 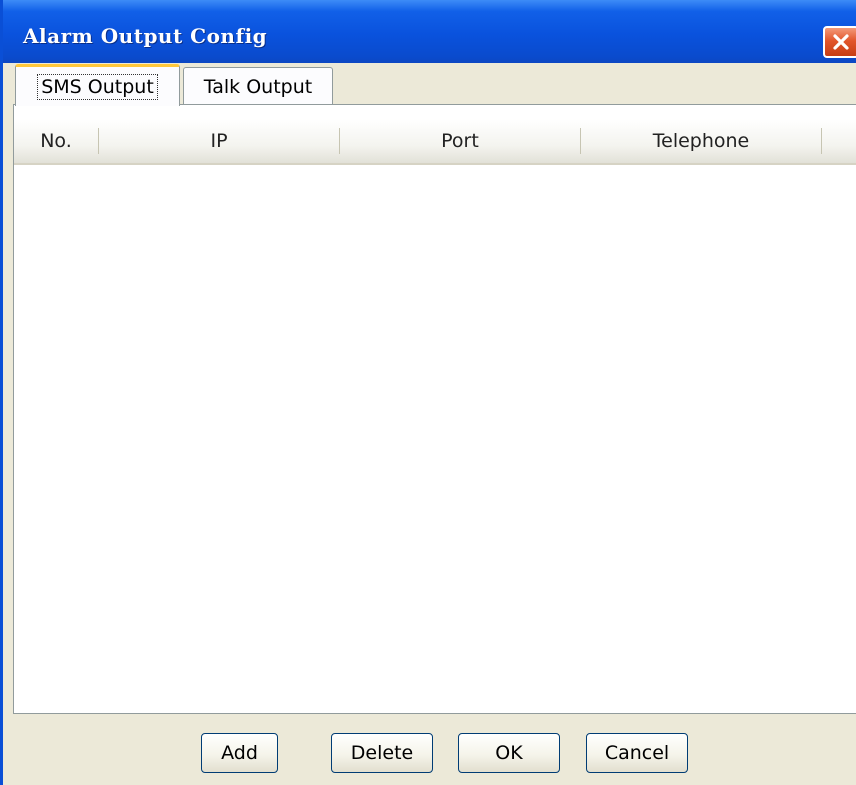 What do you see at coordinates (637, 753) in the screenshot?
I see `cancel-button: Cancel` at bounding box center [637, 753].